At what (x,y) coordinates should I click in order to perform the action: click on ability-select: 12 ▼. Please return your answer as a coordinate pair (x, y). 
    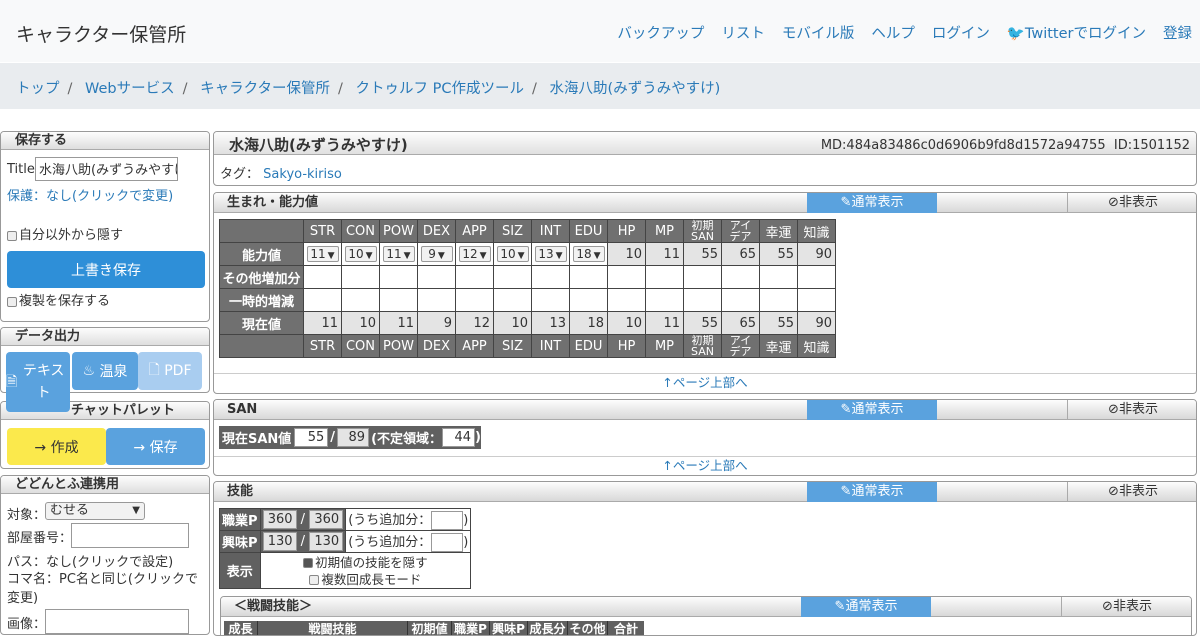
    Looking at the image, I should click on (474, 254).